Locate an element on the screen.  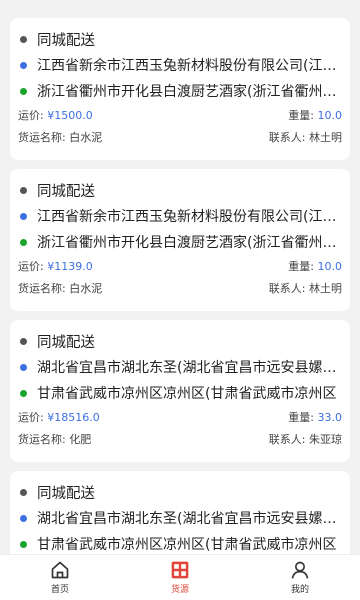
status-bar is located at coordinates (180, 5).